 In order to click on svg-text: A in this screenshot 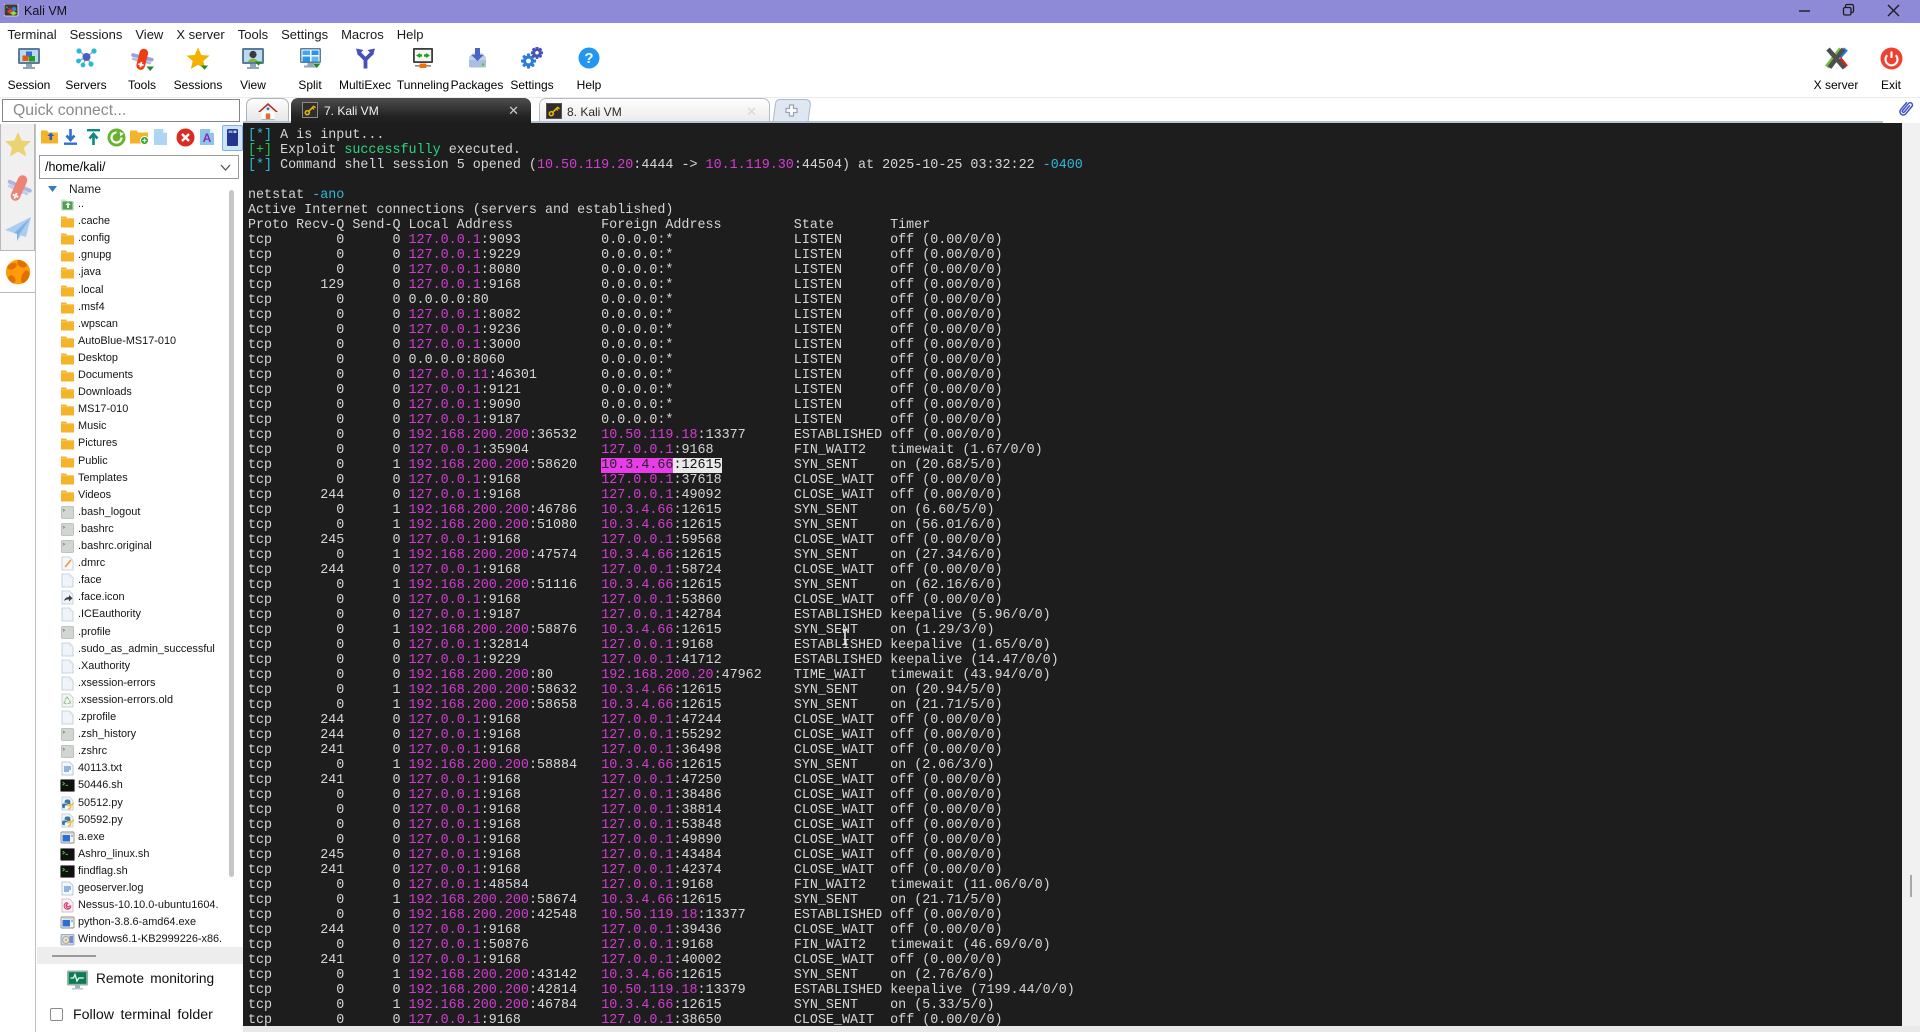, I will do `click(207, 138)`.